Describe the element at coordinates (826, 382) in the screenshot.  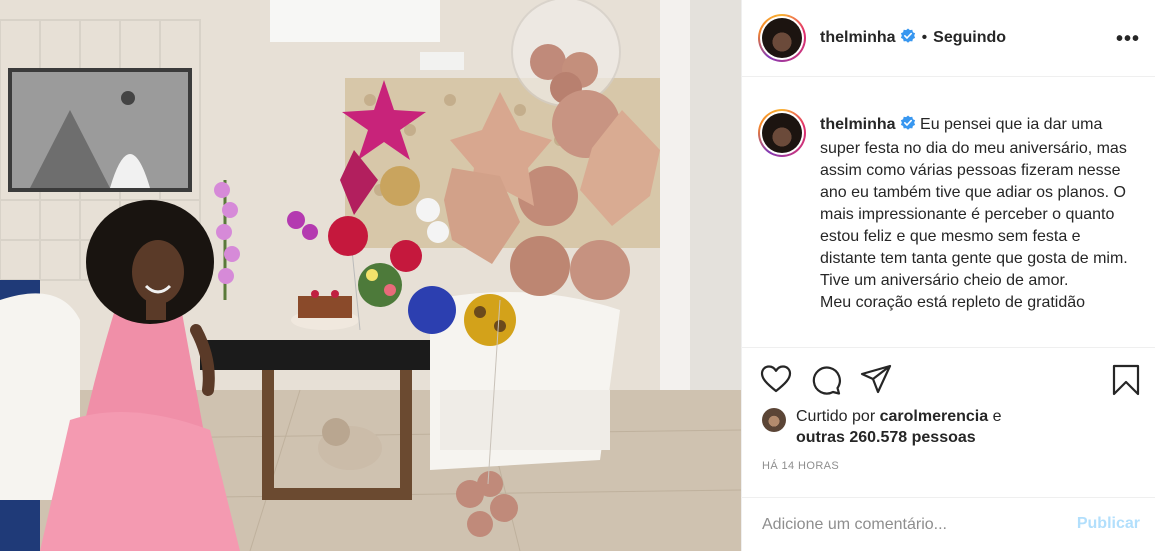
I see `comment-bubble-icon` at that location.